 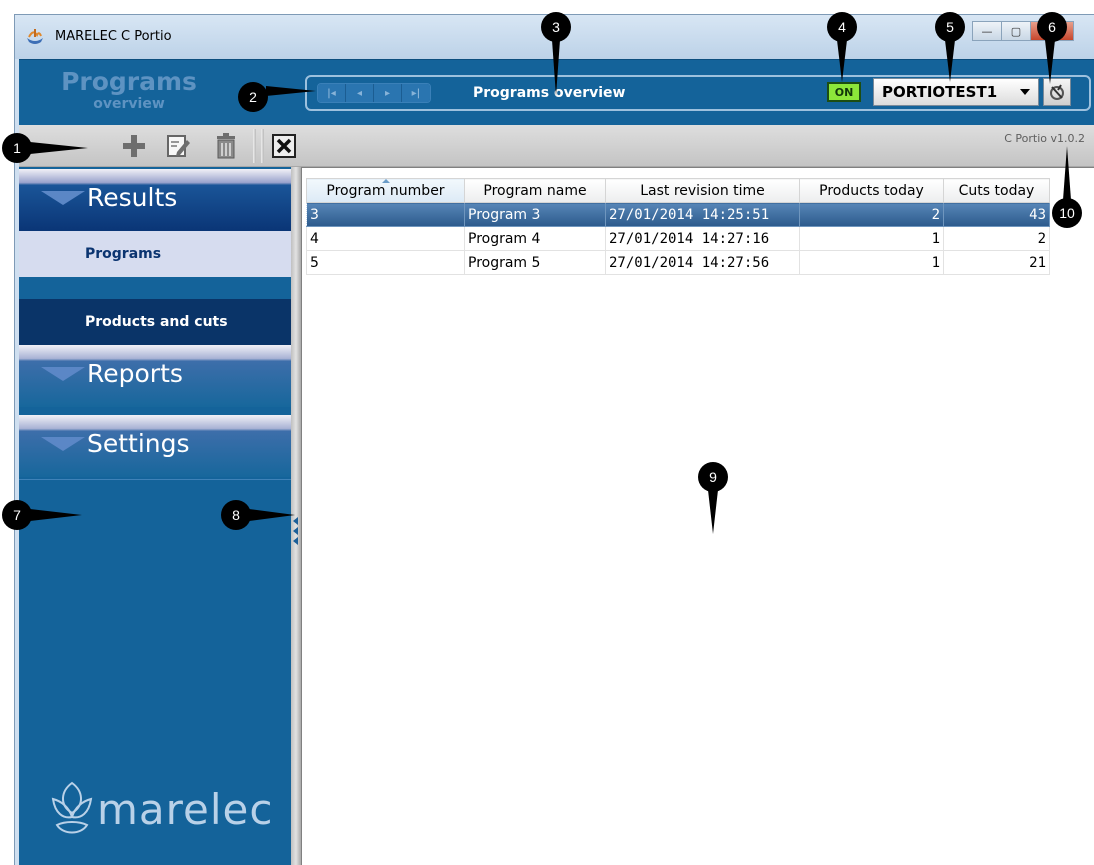 I want to click on column-header-label: Last revision time, so click(x=702, y=190).